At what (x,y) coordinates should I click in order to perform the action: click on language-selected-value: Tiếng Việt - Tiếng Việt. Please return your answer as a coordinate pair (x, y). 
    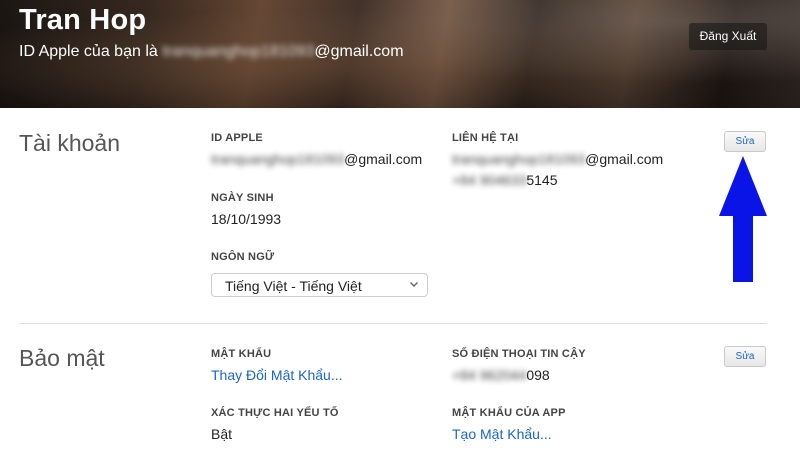
    Looking at the image, I should click on (293, 286).